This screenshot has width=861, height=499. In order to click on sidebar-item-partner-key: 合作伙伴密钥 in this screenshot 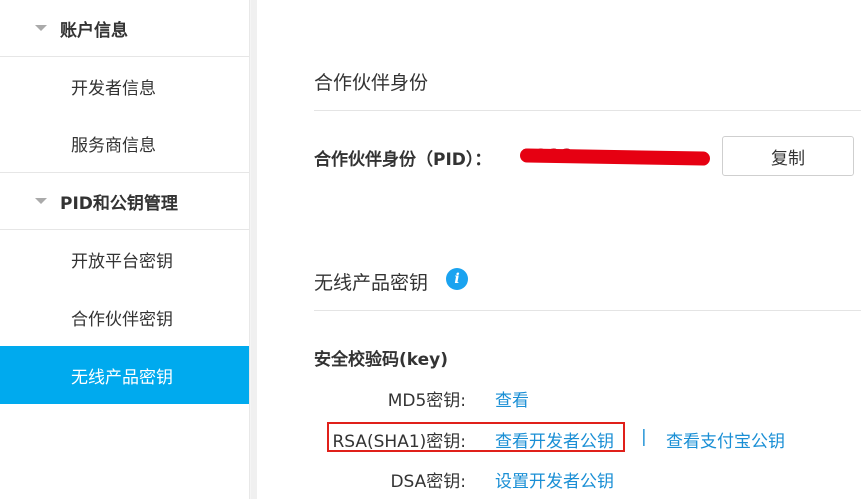, I will do `click(124, 317)`.